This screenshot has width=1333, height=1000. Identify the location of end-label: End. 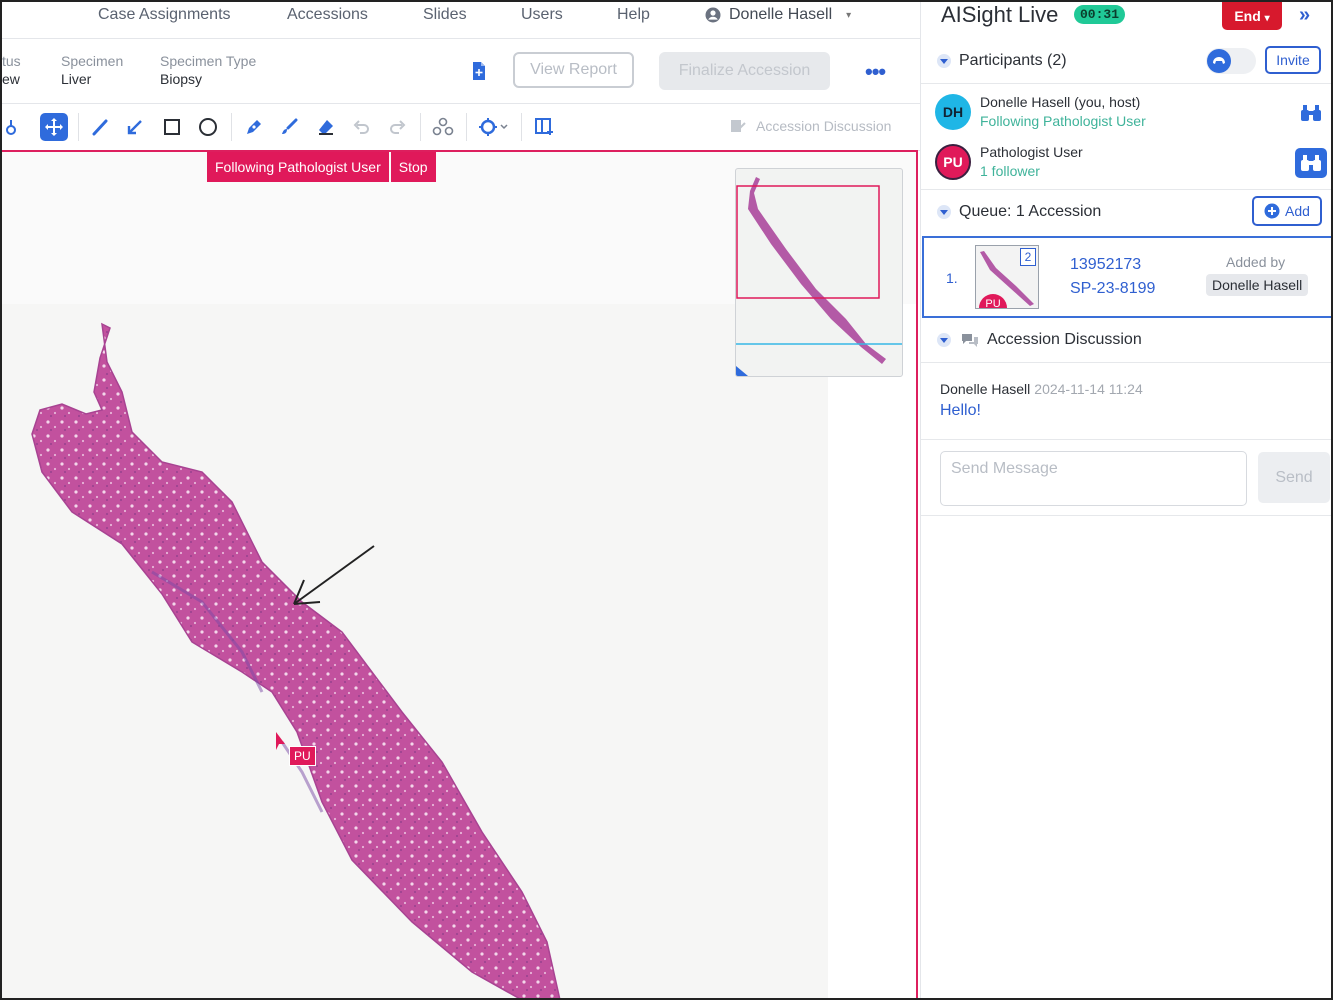
(1247, 16).